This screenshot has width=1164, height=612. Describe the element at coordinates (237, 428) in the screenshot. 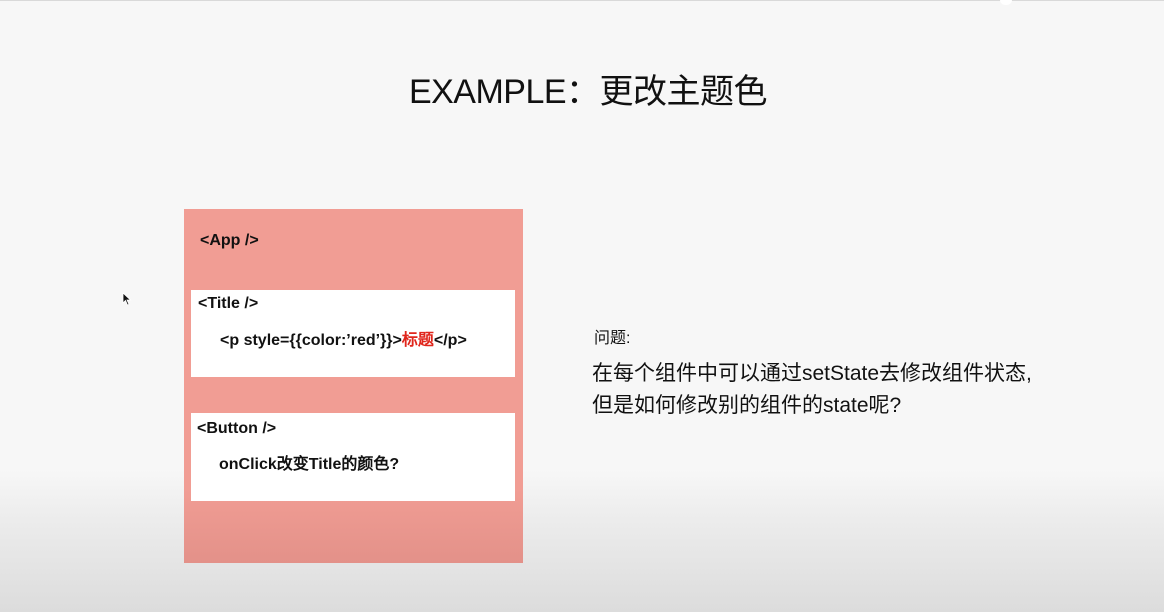

I see `button-component-label: <Button />` at that location.